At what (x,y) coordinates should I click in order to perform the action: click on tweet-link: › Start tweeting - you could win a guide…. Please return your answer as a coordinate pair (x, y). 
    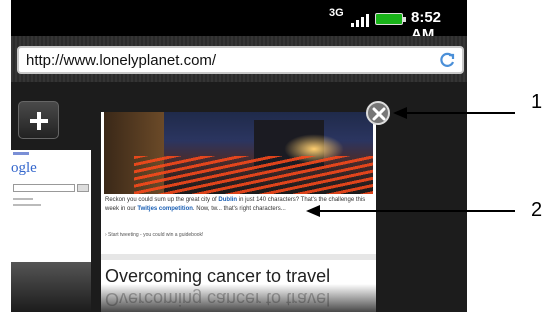
    Looking at the image, I should click on (154, 235).